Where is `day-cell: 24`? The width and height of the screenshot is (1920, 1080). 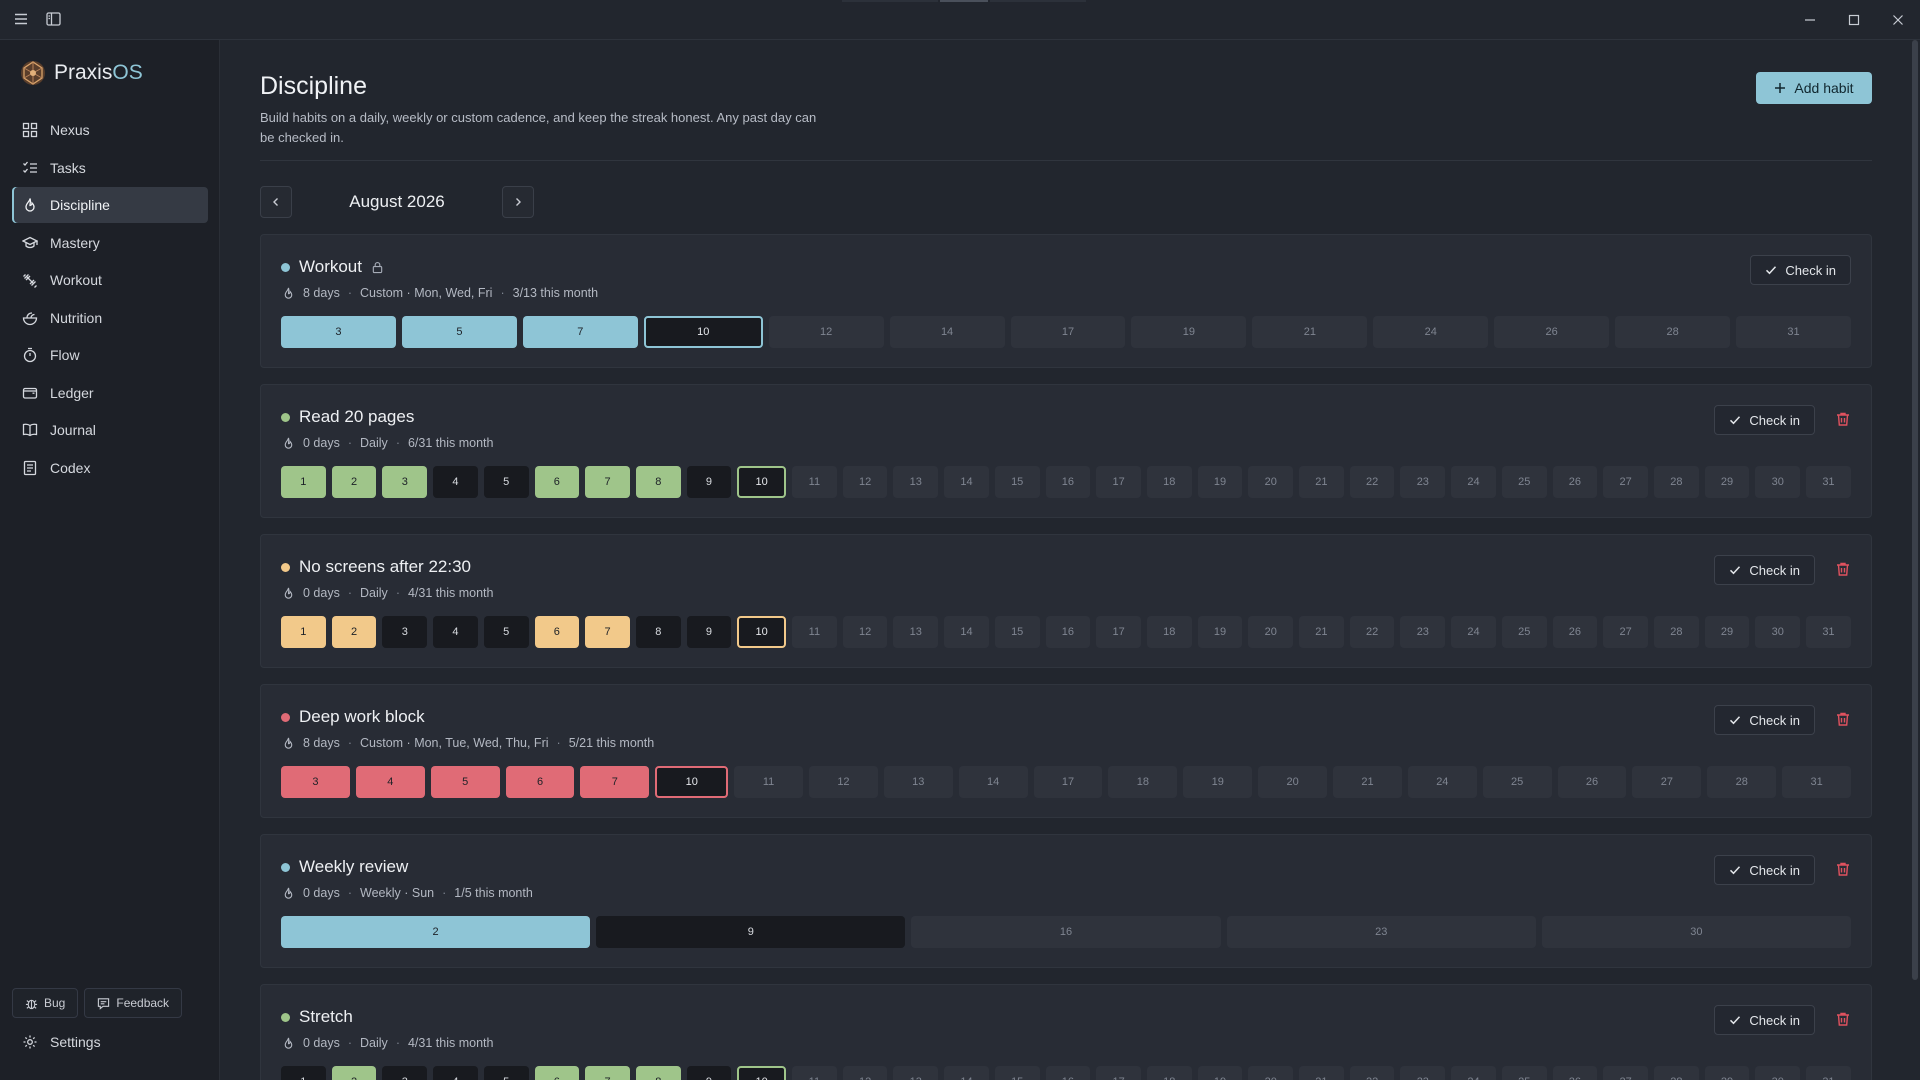 day-cell: 24 is located at coordinates (1442, 782).